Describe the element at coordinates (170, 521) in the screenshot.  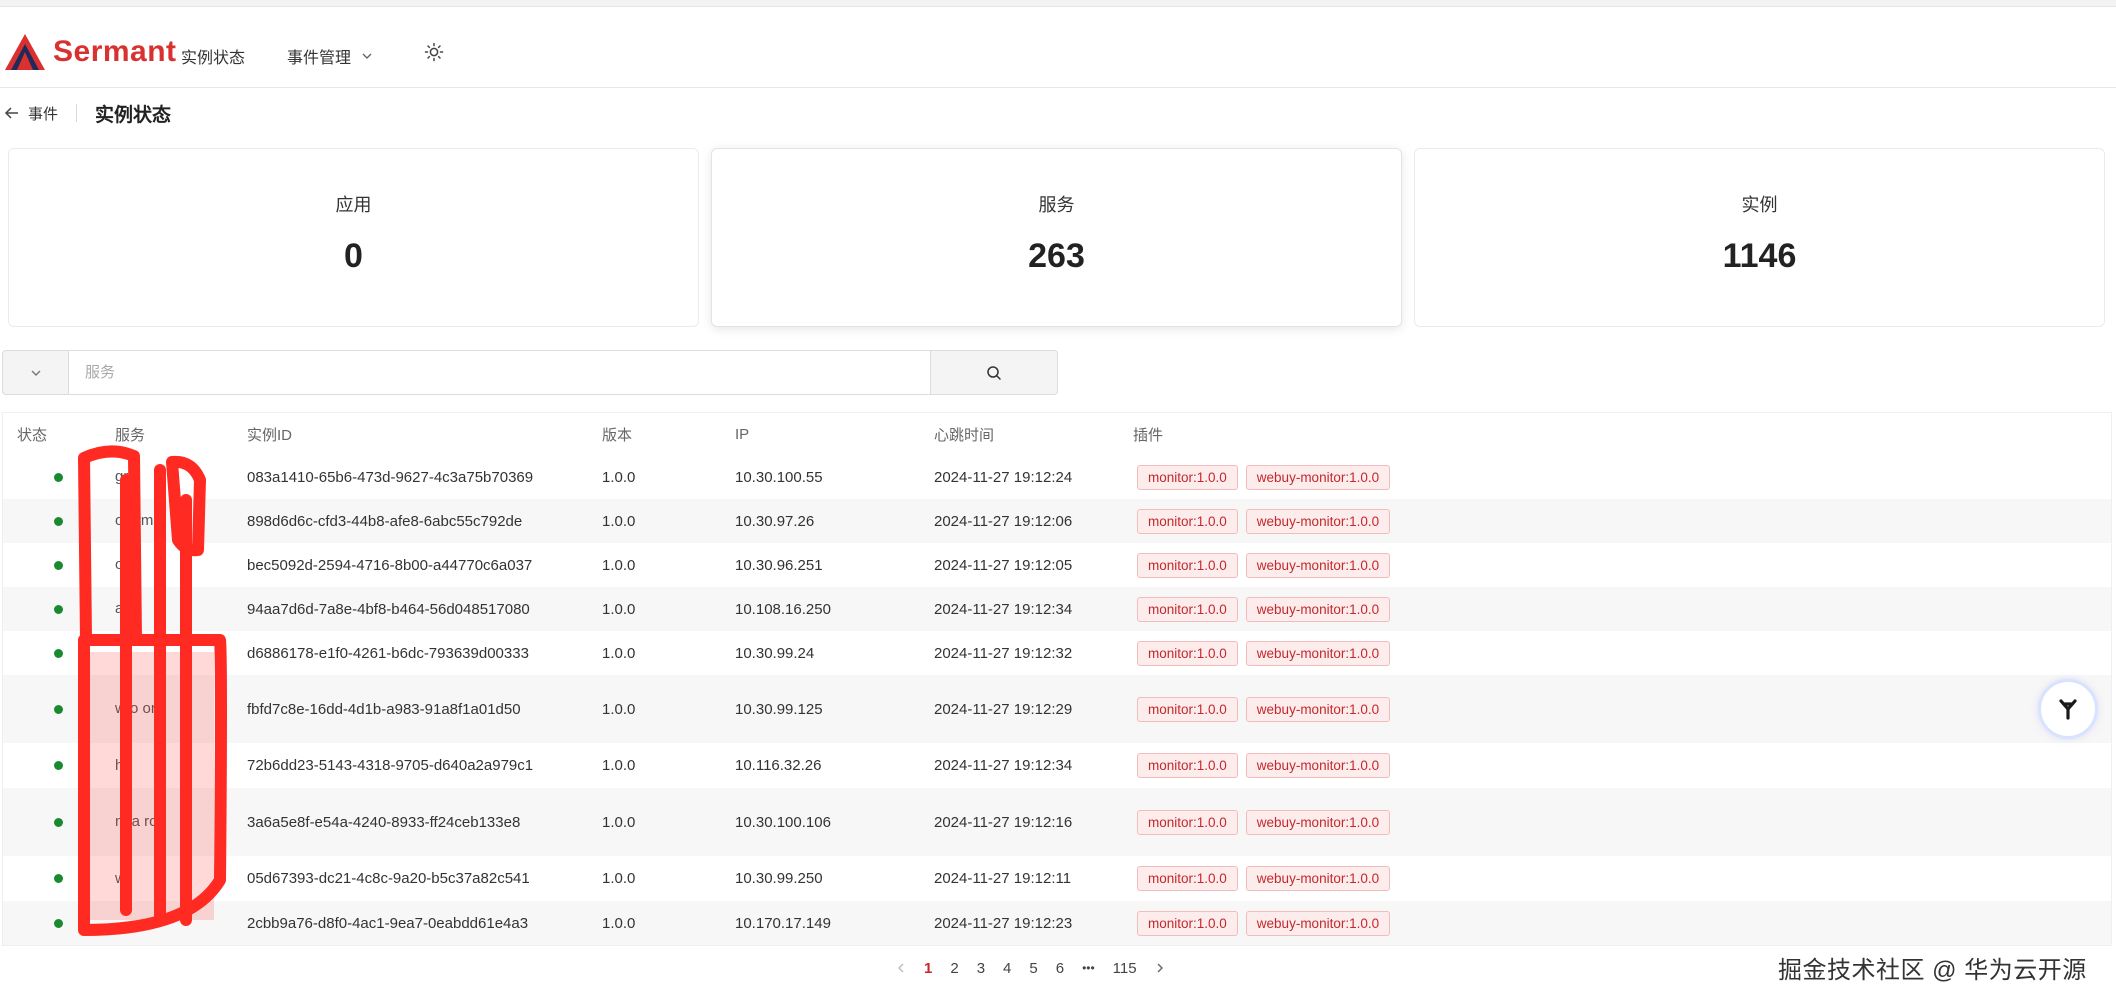
I see `service-name: op rm` at that location.